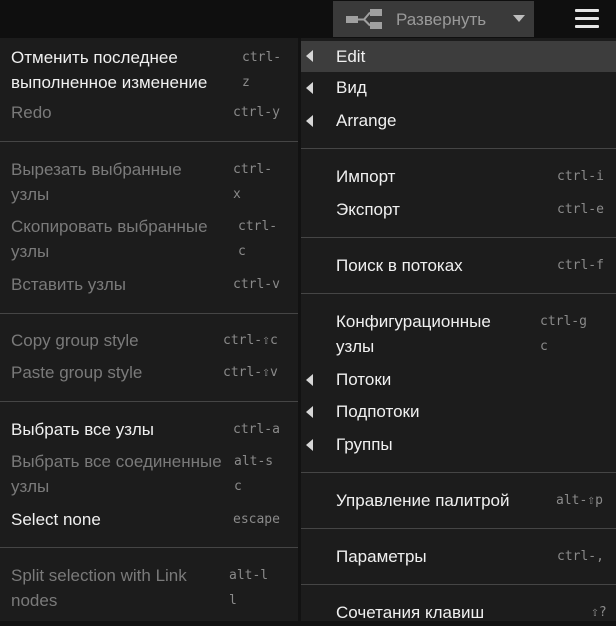 Image resolution: width=616 pixels, height=626 pixels. What do you see at coordinates (77, 372) in the screenshot?
I see `menu-item-label: Paste group style` at bounding box center [77, 372].